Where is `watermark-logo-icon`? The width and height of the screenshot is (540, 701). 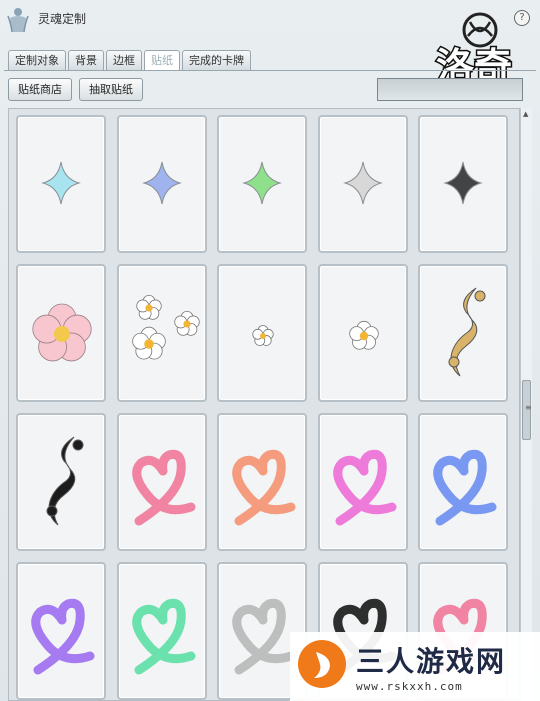 watermark-logo-icon is located at coordinates (322, 664).